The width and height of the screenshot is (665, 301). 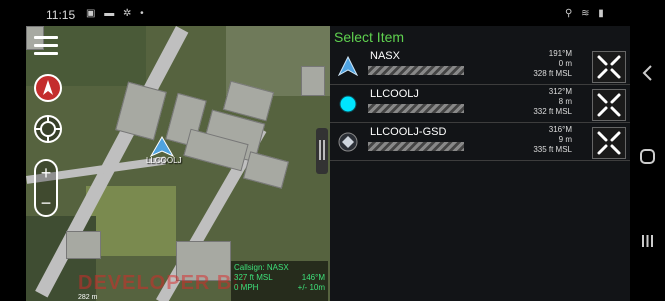 I want to click on notification-icons: ▣ ▬ ✲ •, so click(x=116, y=13).